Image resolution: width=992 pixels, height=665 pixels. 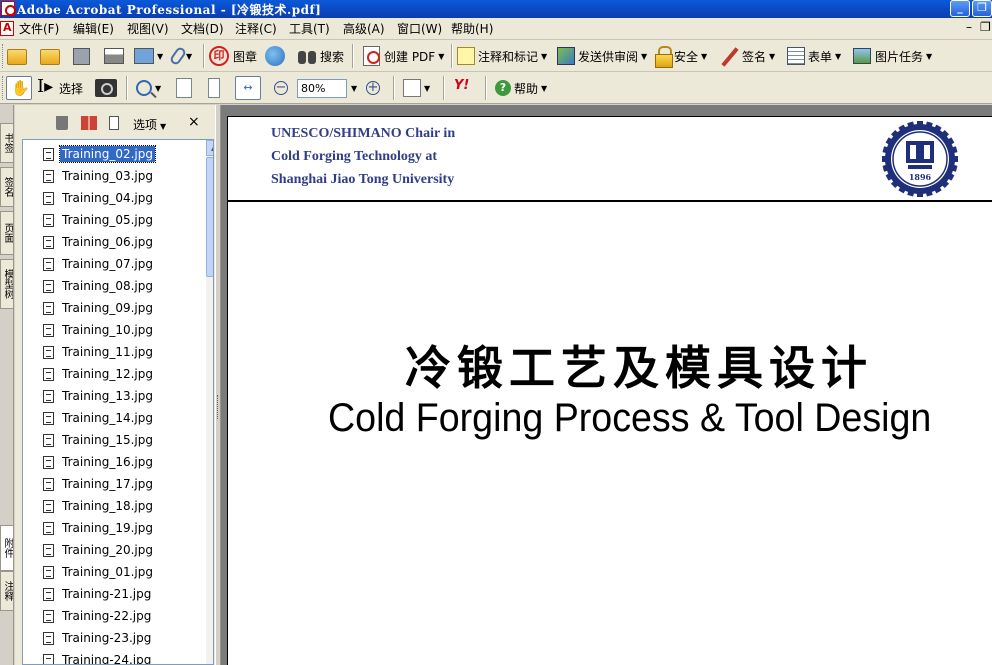 What do you see at coordinates (465, 88) in the screenshot?
I see `yahoo-toolbar-button: Y!` at bounding box center [465, 88].